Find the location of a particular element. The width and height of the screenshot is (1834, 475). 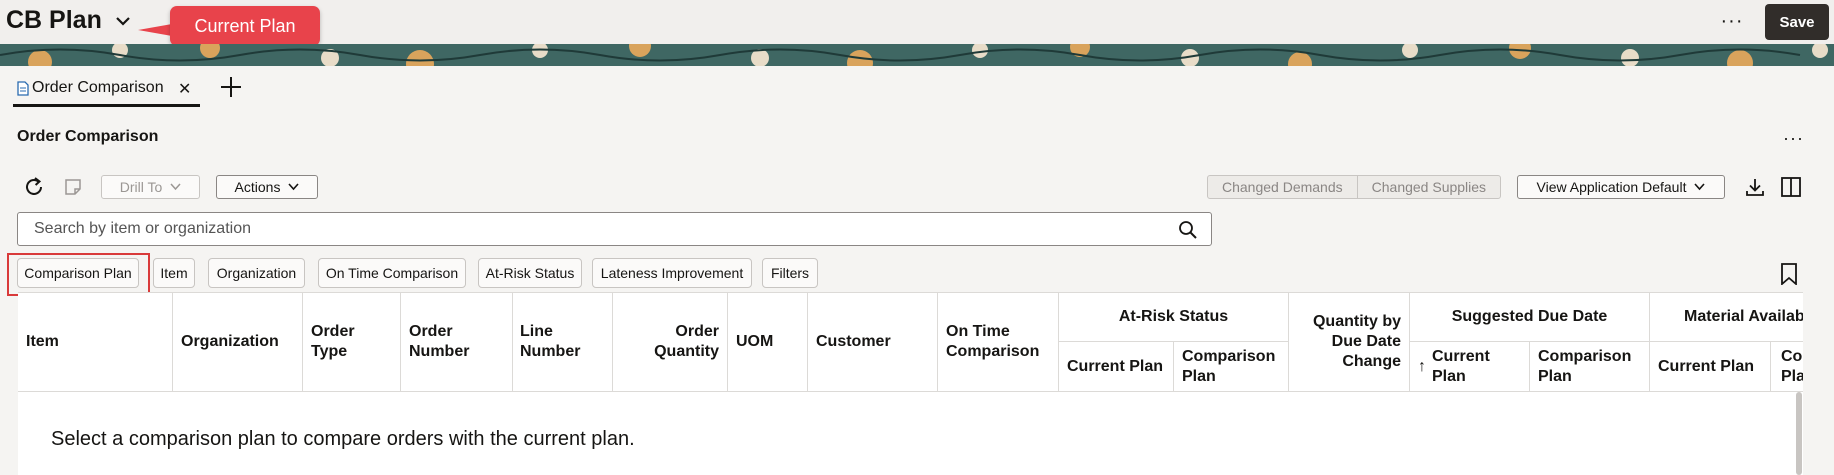

group-header-at-risk-status: At-Risk Status is located at coordinates (1174, 317).